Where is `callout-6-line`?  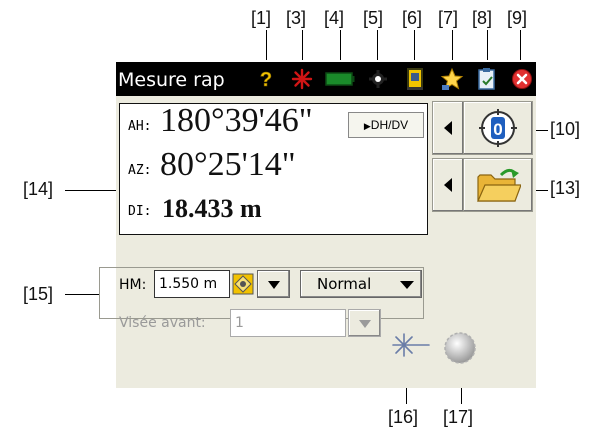
callout-6-line is located at coordinates (414, 45).